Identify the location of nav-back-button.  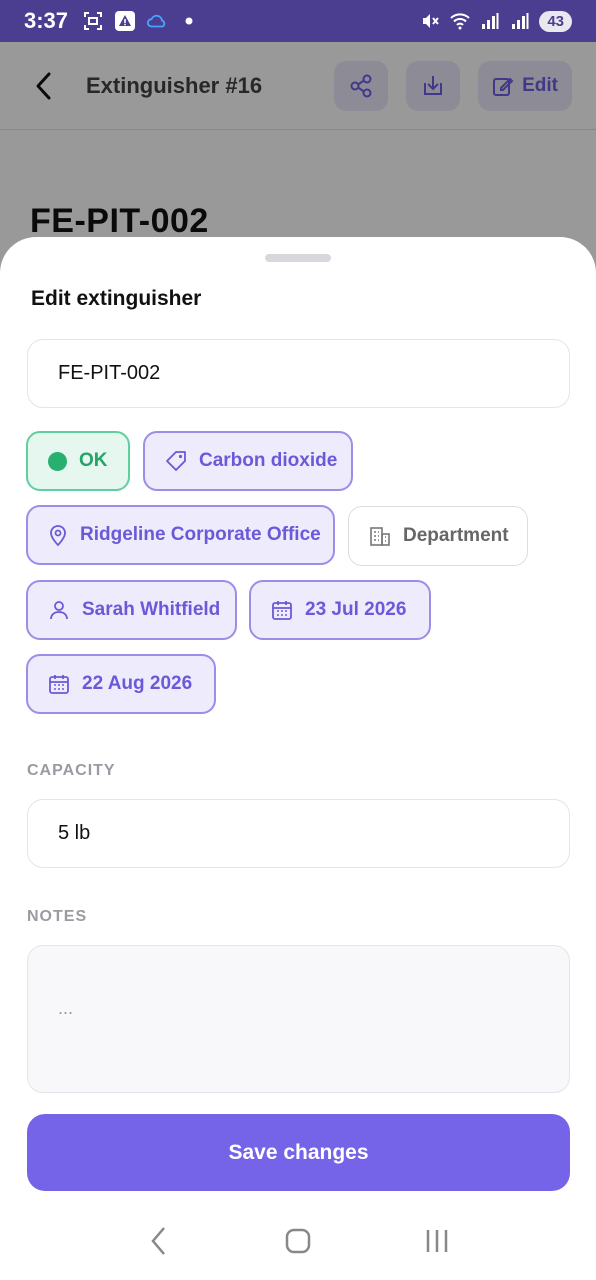
(159, 1241).